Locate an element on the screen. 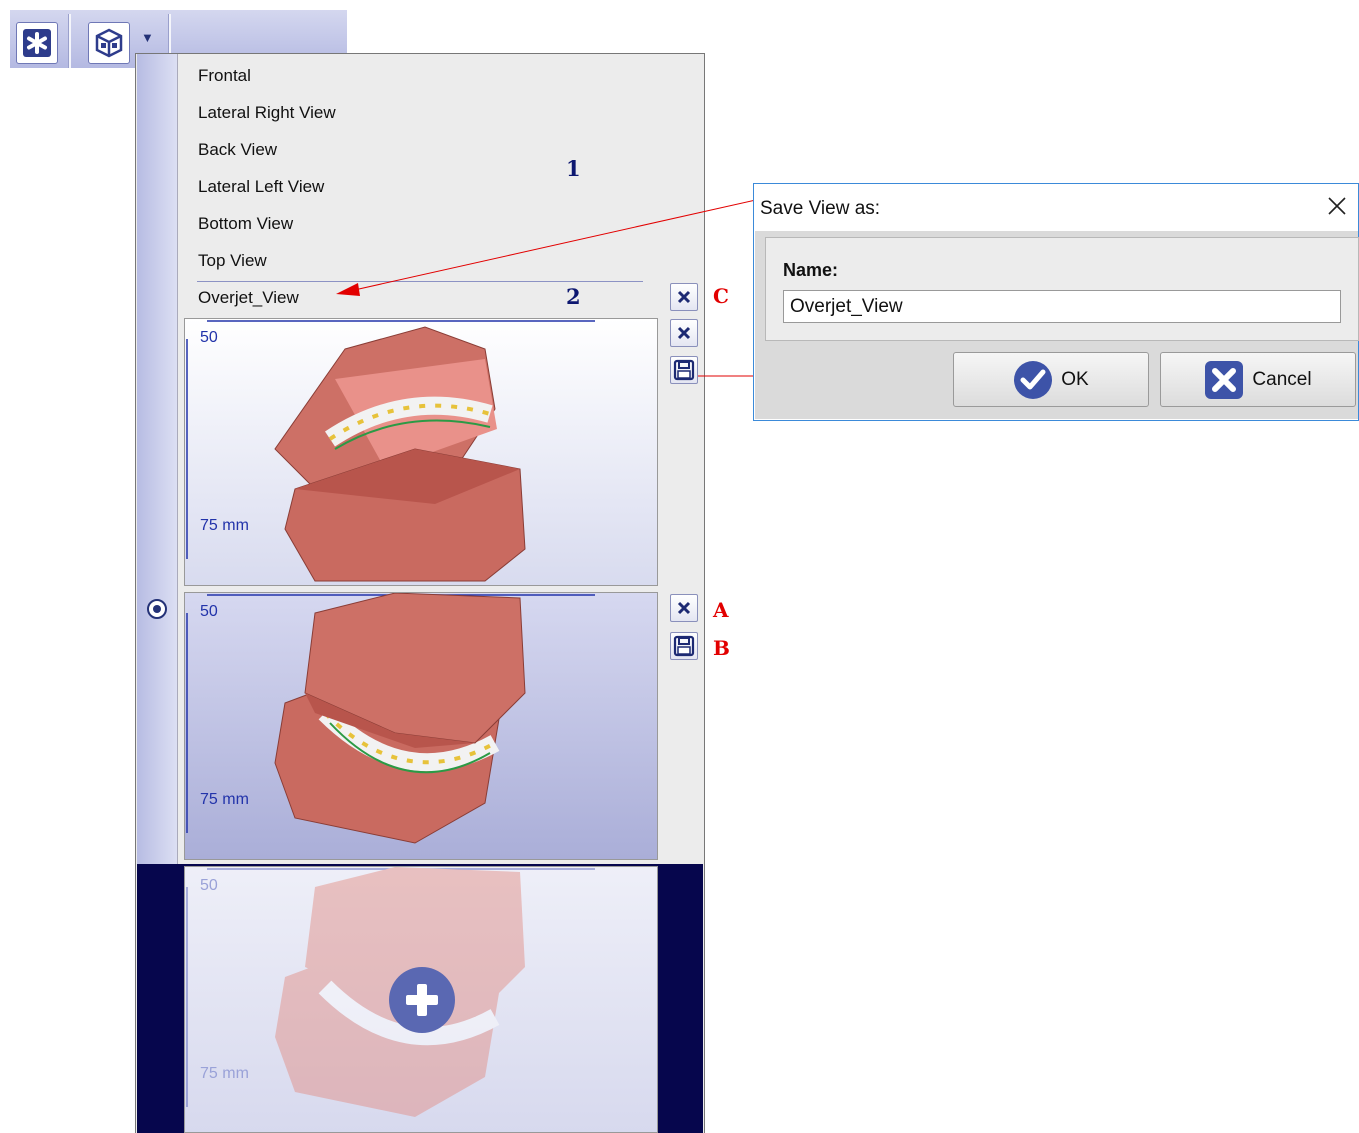  ok-button: OK is located at coordinates (1051, 379).